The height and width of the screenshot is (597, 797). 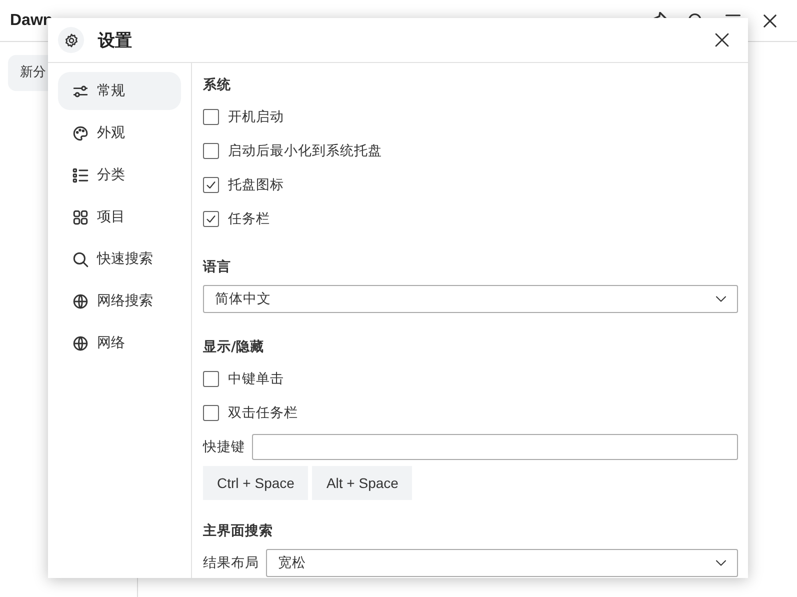 What do you see at coordinates (217, 267) in the screenshot?
I see `section-title: 语言` at bounding box center [217, 267].